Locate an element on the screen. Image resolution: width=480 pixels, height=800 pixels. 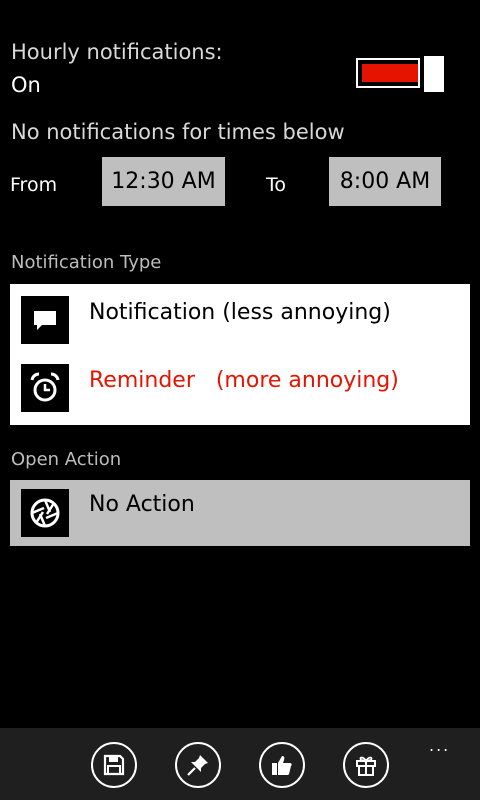
hourly-notifications-toggle is located at coordinates (400, 74).